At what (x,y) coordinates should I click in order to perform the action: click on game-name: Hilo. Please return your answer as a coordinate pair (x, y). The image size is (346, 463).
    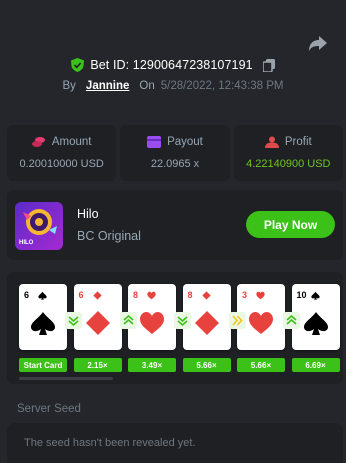
    Looking at the image, I should click on (88, 214).